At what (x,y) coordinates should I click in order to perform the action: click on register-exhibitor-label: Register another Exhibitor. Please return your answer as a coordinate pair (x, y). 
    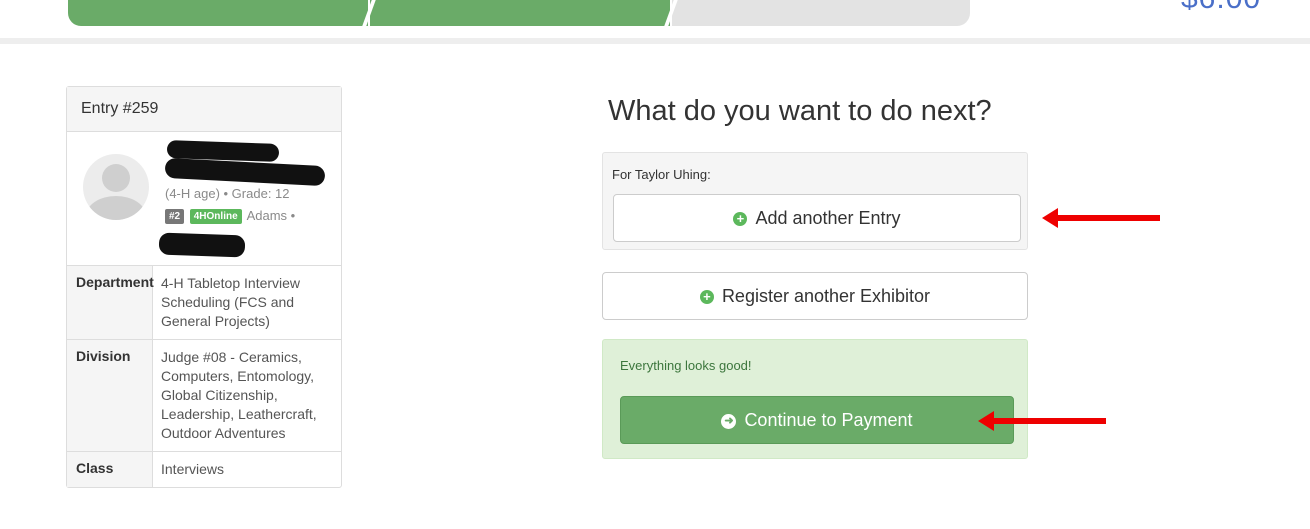
    Looking at the image, I should click on (826, 296).